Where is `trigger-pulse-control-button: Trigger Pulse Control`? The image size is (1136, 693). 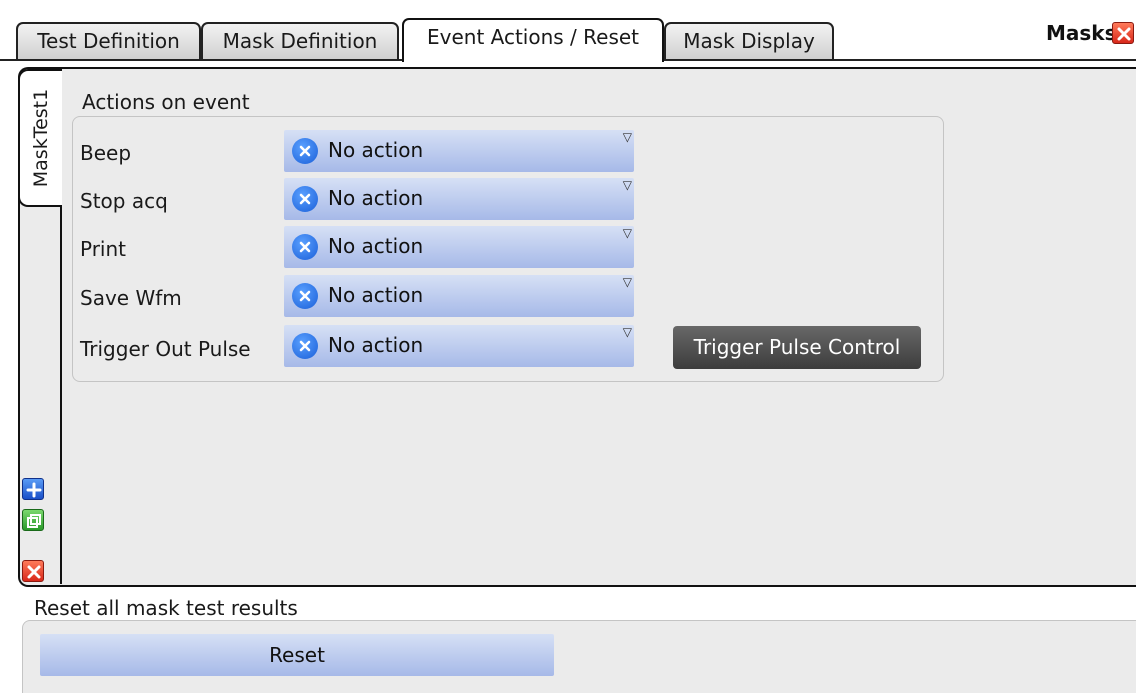 trigger-pulse-control-button: Trigger Pulse Control is located at coordinates (797, 347).